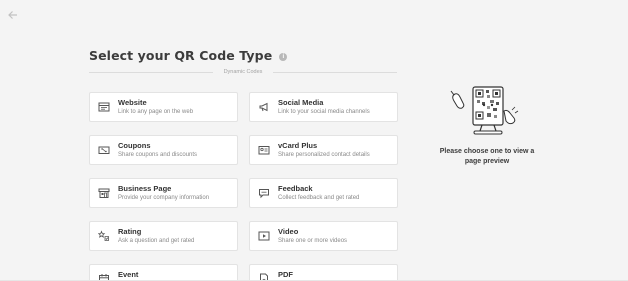  What do you see at coordinates (298, 145) in the screenshot?
I see `card-name: vCard Plus` at bounding box center [298, 145].